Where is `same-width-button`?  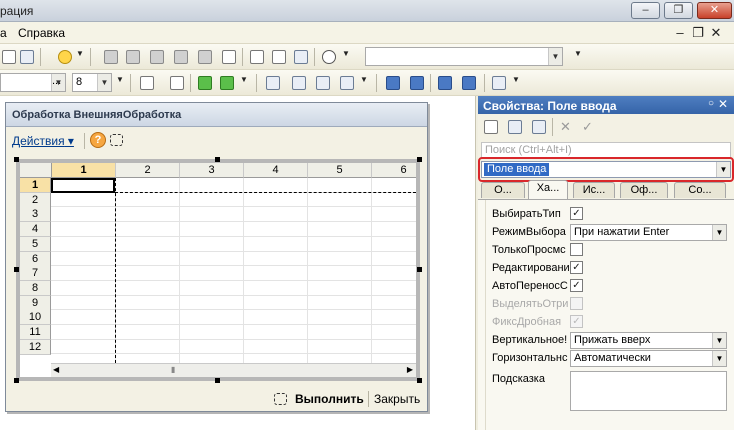 same-width-button is located at coordinates (393, 83).